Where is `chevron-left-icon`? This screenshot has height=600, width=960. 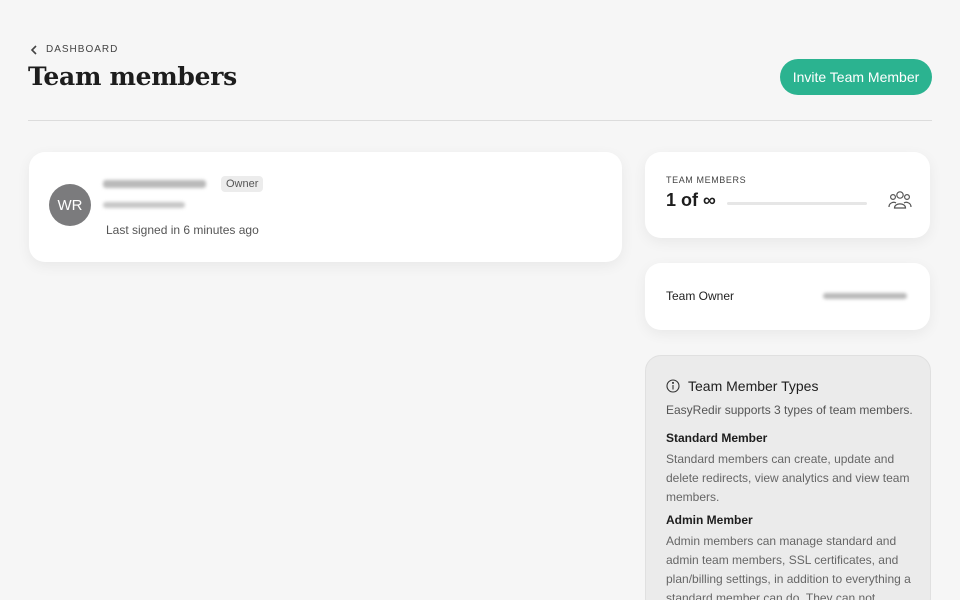 chevron-left-icon is located at coordinates (33, 49).